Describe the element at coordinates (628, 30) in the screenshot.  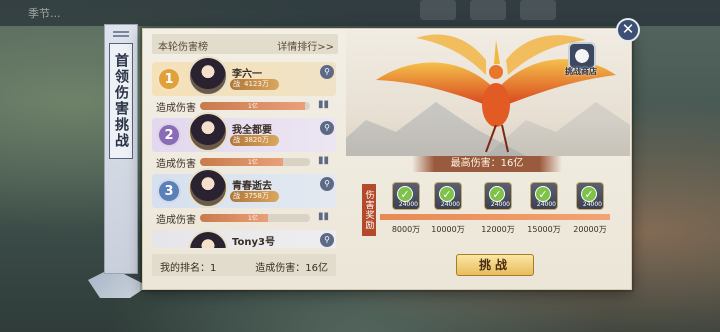
I see `close-button: ✕` at that location.